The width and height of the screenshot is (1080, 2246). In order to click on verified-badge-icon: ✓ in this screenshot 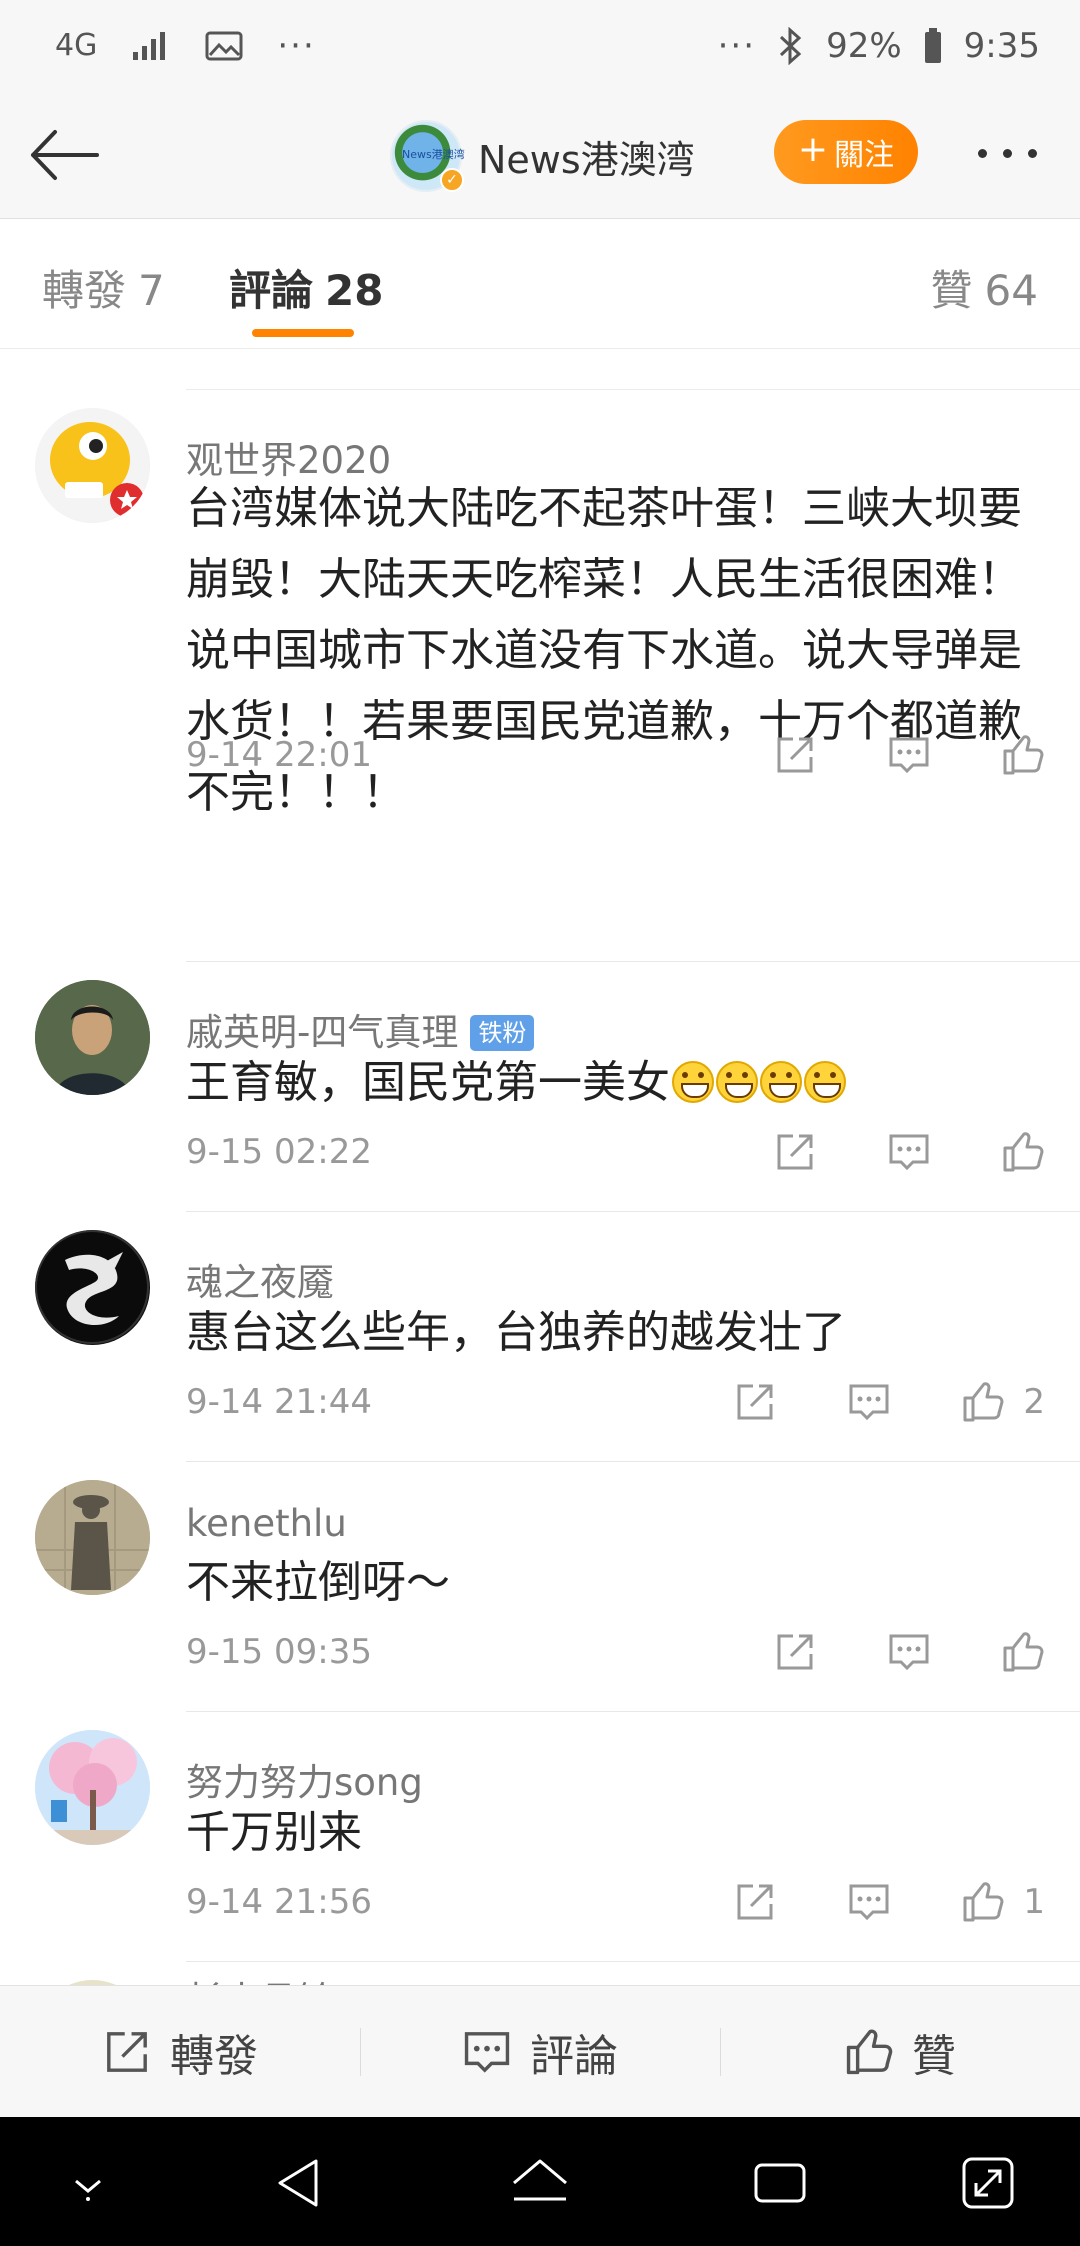, I will do `click(452, 180)`.